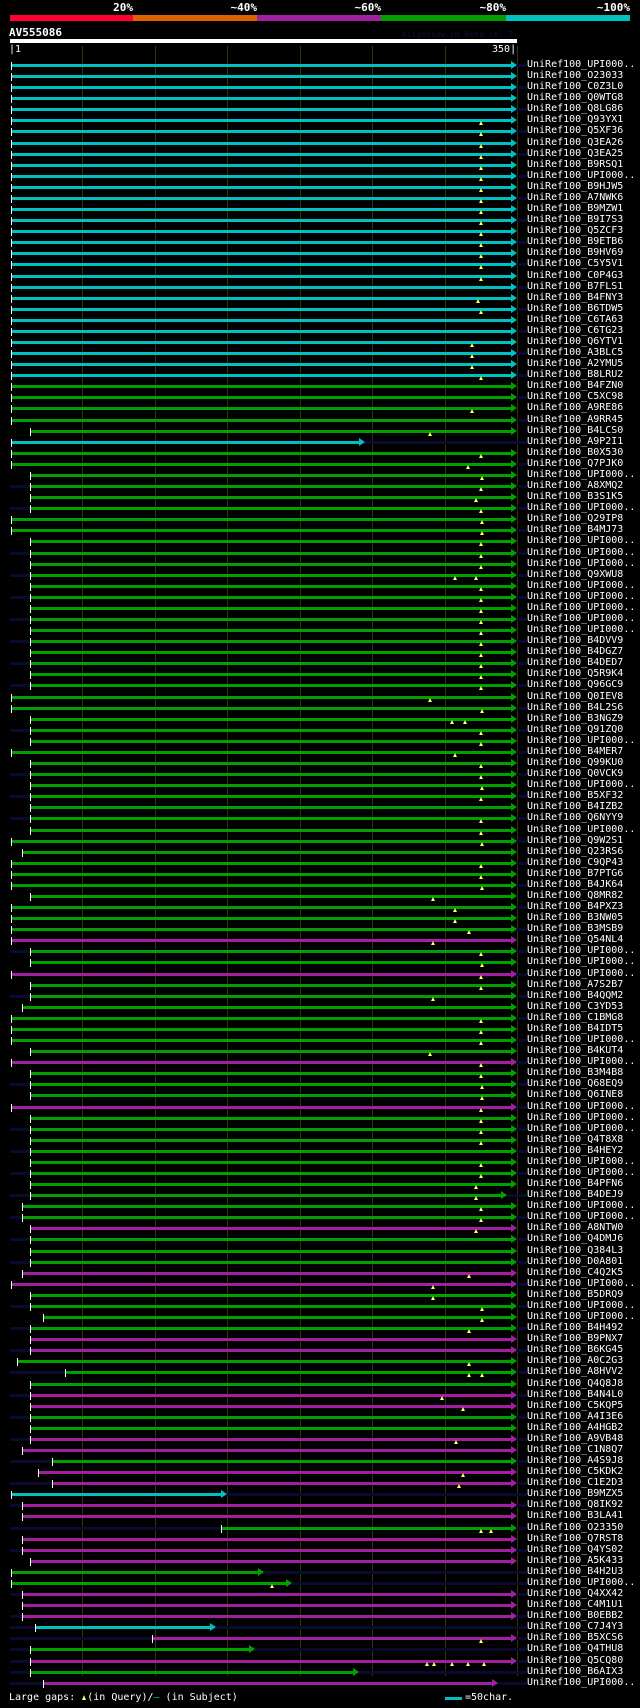 Image resolution: width=640 pixels, height=1708 pixels. I want to click on hit-label-link: UniRef100_Q4T8X8, so click(575, 1139).